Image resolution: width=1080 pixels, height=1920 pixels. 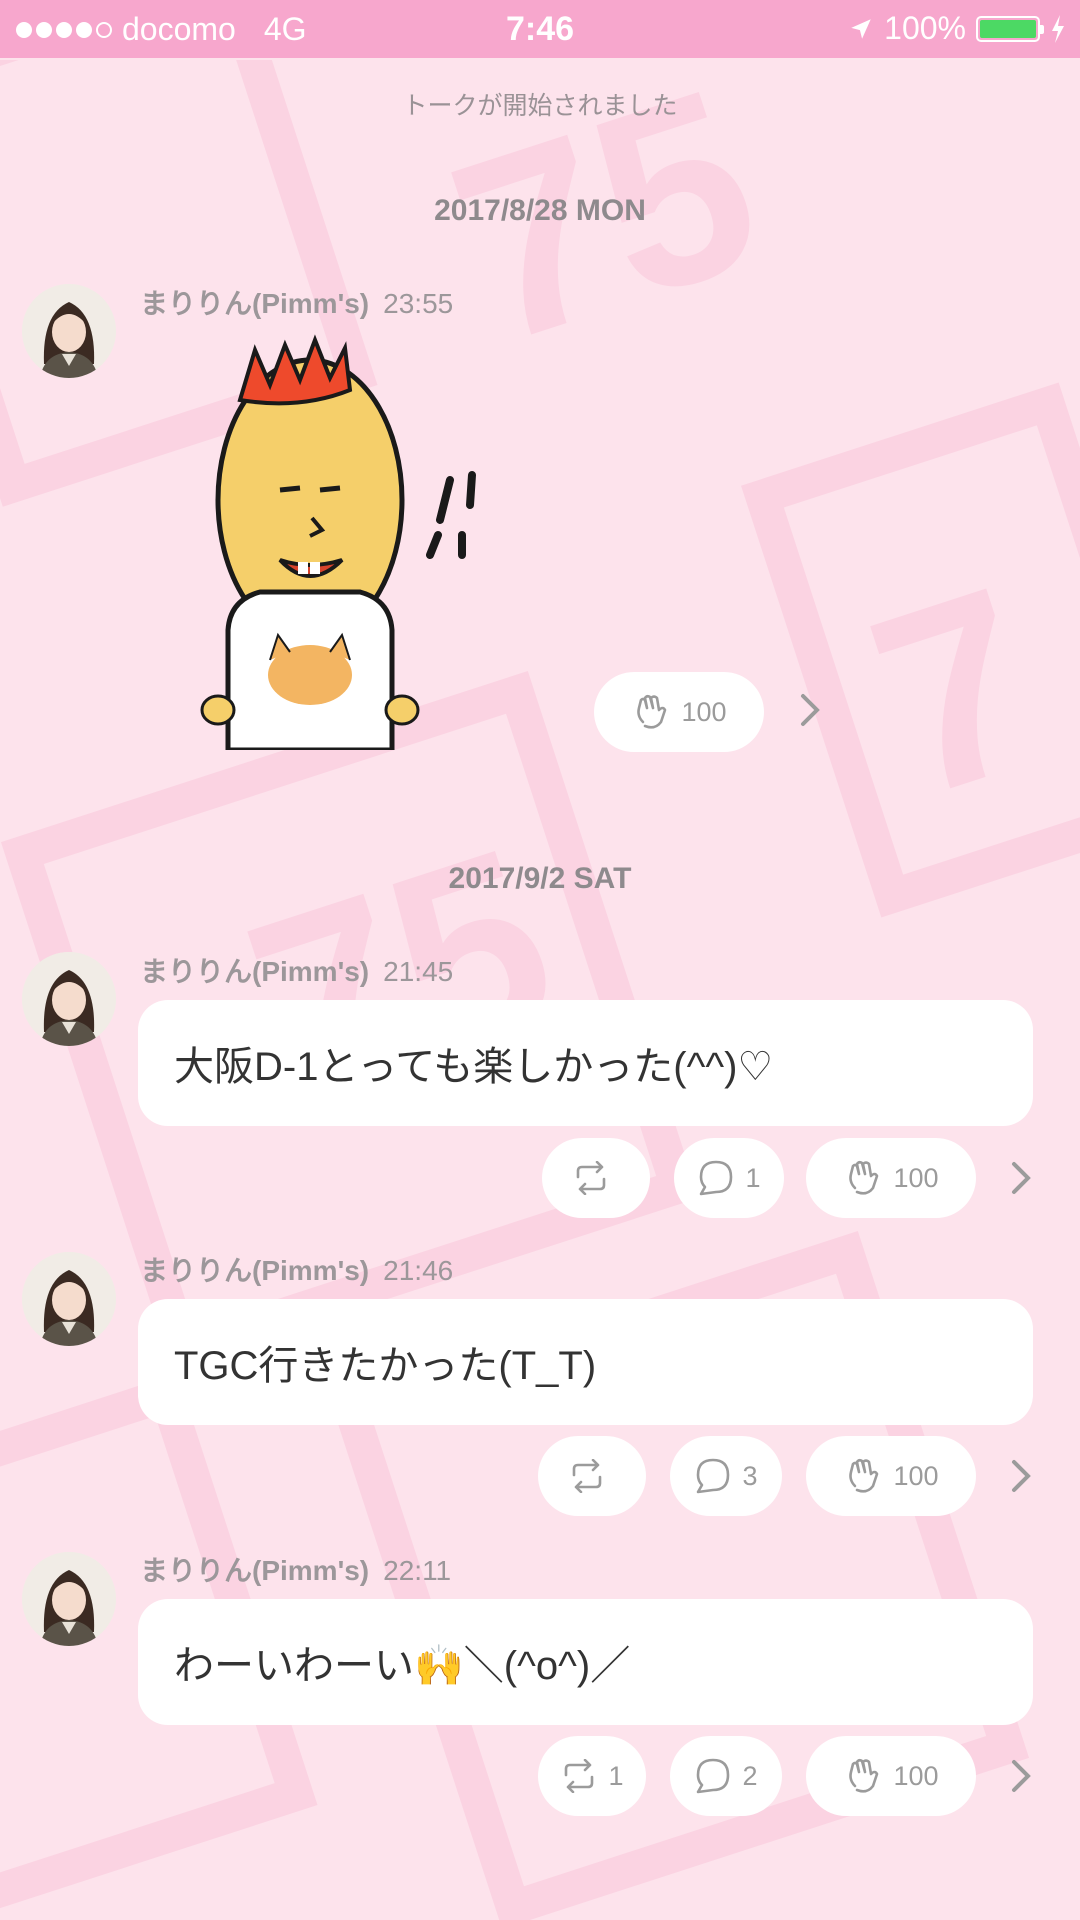 I want to click on location-arrow-icon, so click(x=861, y=28).